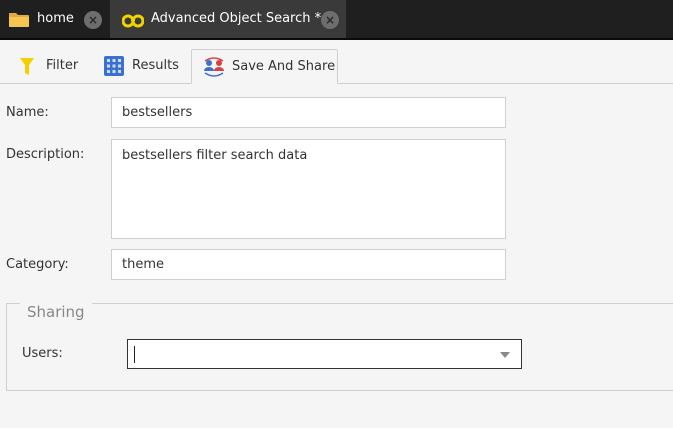  What do you see at coordinates (42, 353) in the screenshot?
I see `users-label: Users:` at bounding box center [42, 353].